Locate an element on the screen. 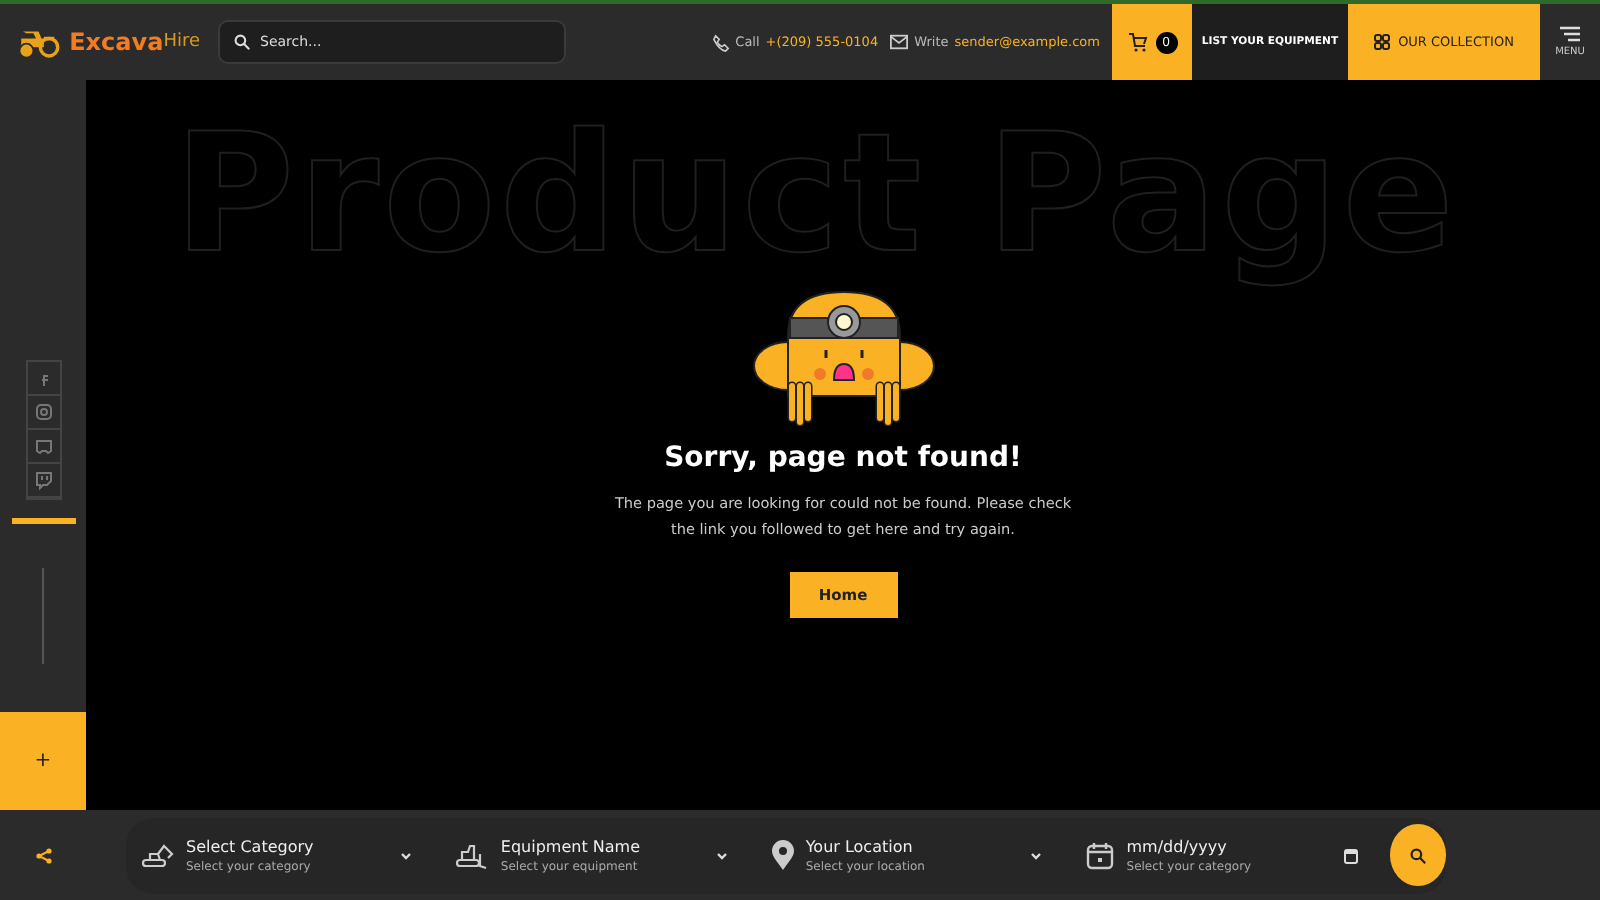 This screenshot has height=900, width=1600. mail-icon is located at coordinates (899, 42).